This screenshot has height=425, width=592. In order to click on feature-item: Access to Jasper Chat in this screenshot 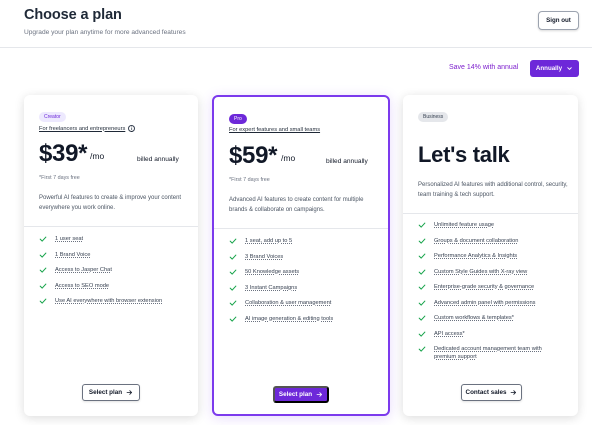, I will do `click(100, 274)`.